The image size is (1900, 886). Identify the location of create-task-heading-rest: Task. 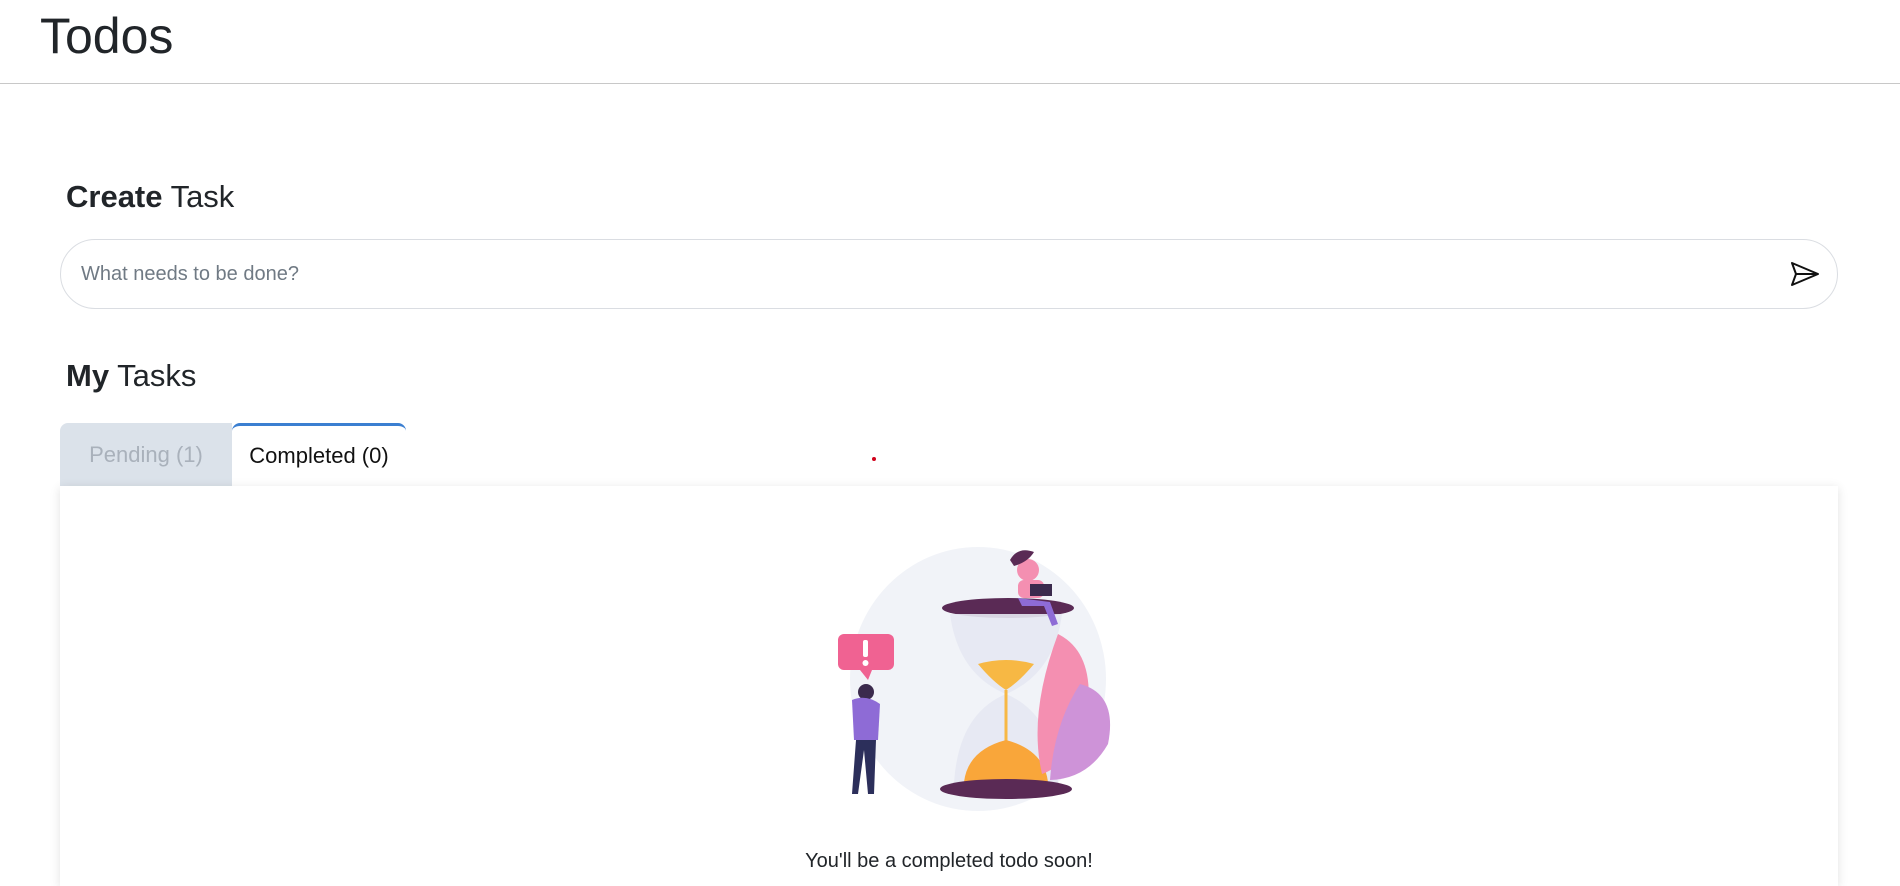
(202, 196).